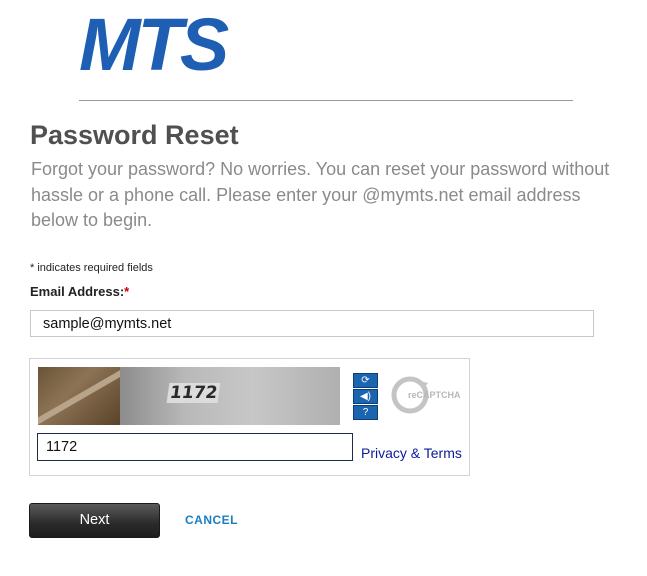  I want to click on refresh-icon: ⟳, so click(365, 380).